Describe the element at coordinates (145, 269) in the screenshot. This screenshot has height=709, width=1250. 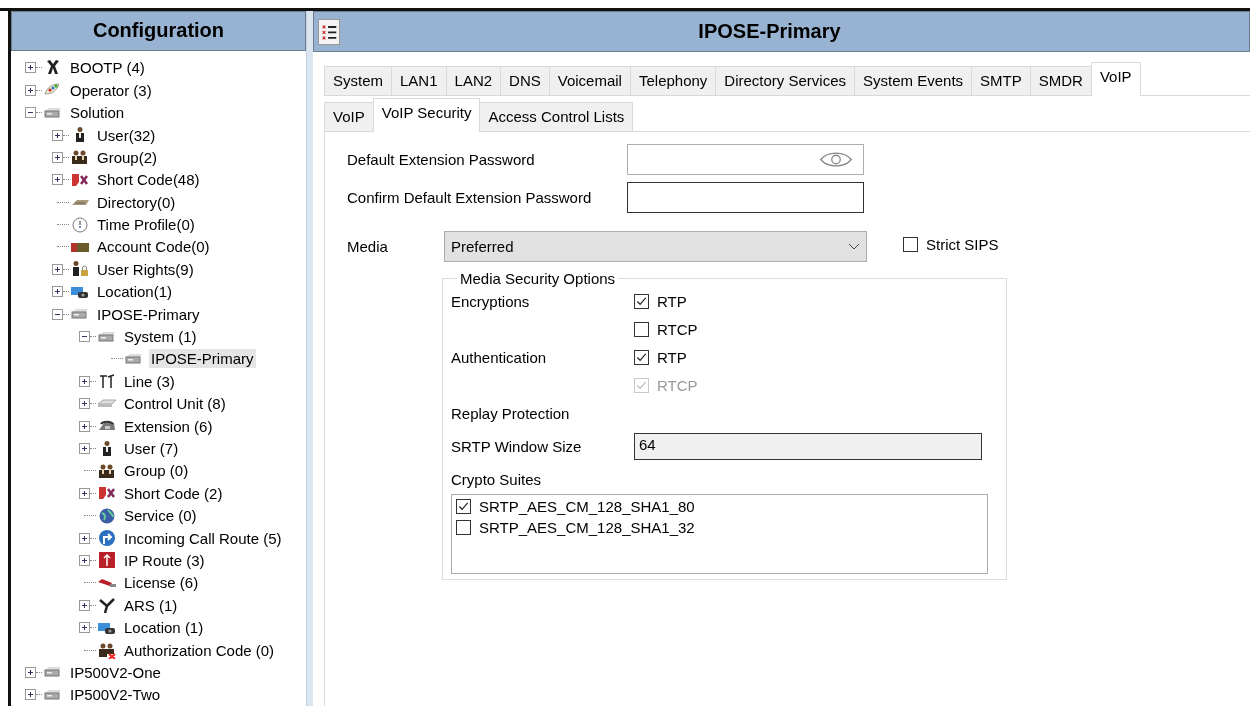
I see `tree-item: User Rights(9)` at that location.